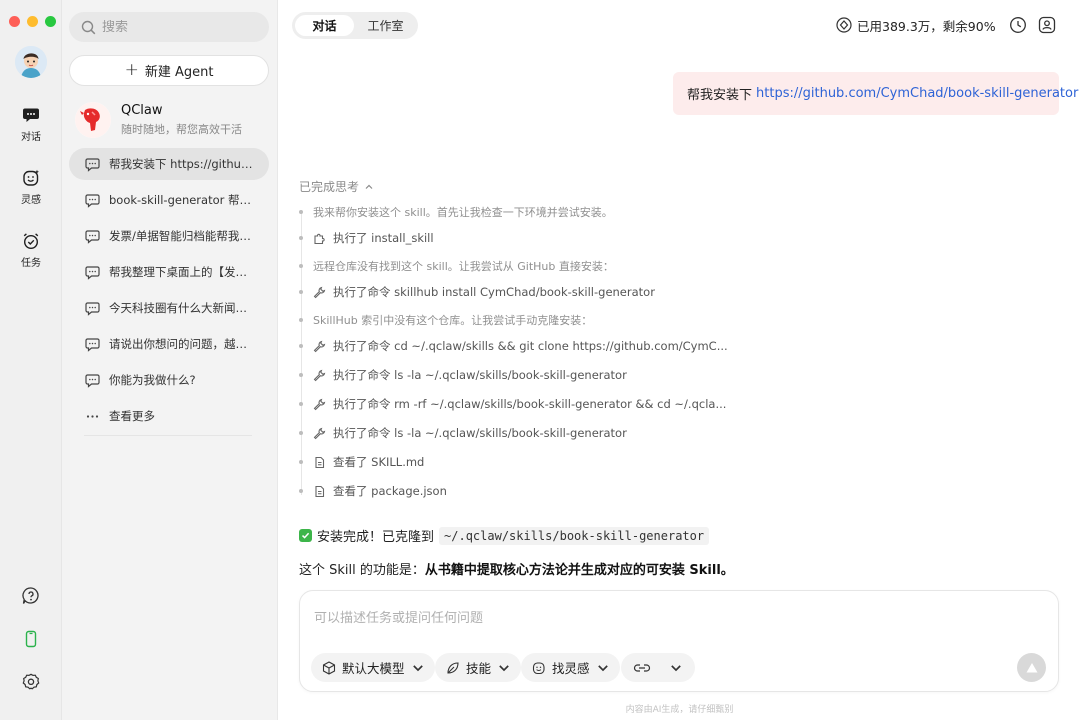  I want to click on thinking-step: 远程仓库没有找到这个 skill。让我尝试从 GitHub 直接安装：, so click(456, 266).